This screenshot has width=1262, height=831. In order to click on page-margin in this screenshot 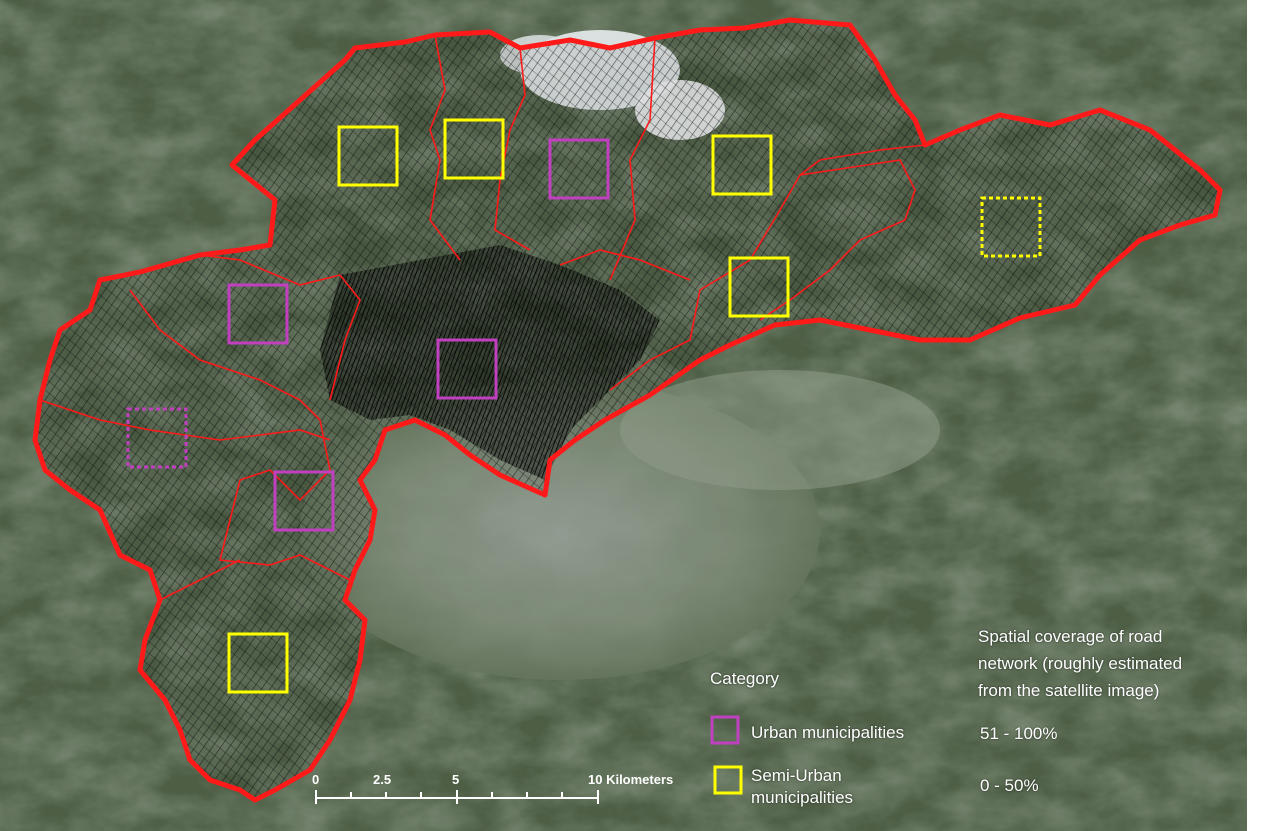, I will do `click(1254, 415)`.